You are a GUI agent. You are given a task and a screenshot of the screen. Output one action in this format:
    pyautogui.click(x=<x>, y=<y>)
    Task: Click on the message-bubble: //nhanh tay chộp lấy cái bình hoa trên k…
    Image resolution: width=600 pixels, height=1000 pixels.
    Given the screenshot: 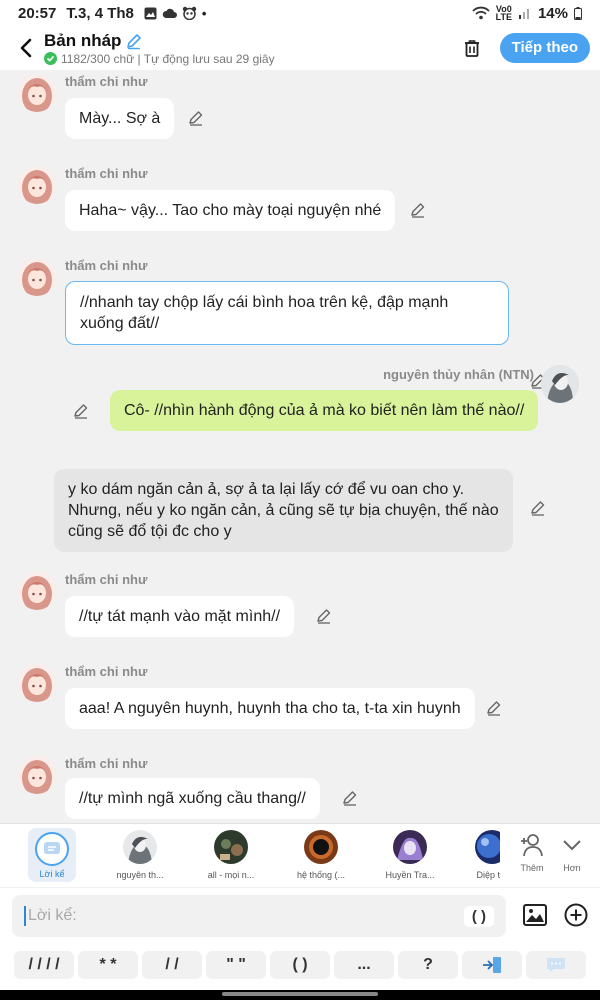 What is the action you would take?
    pyautogui.click(x=287, y=313)
    